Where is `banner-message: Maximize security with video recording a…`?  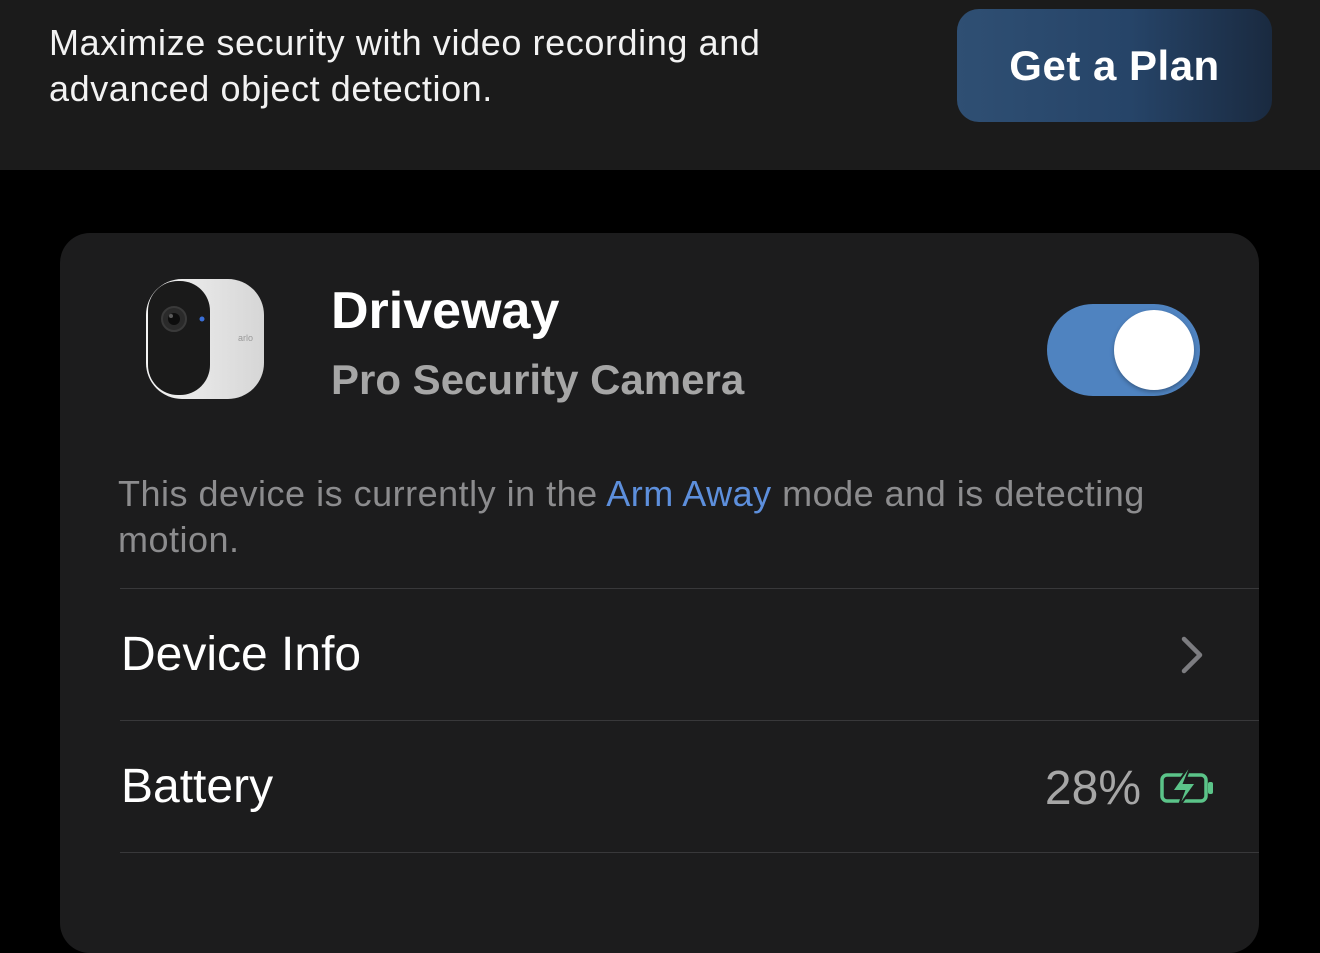 banner-message: Maximize security with video recording a… is located at coordinates (405, 65).